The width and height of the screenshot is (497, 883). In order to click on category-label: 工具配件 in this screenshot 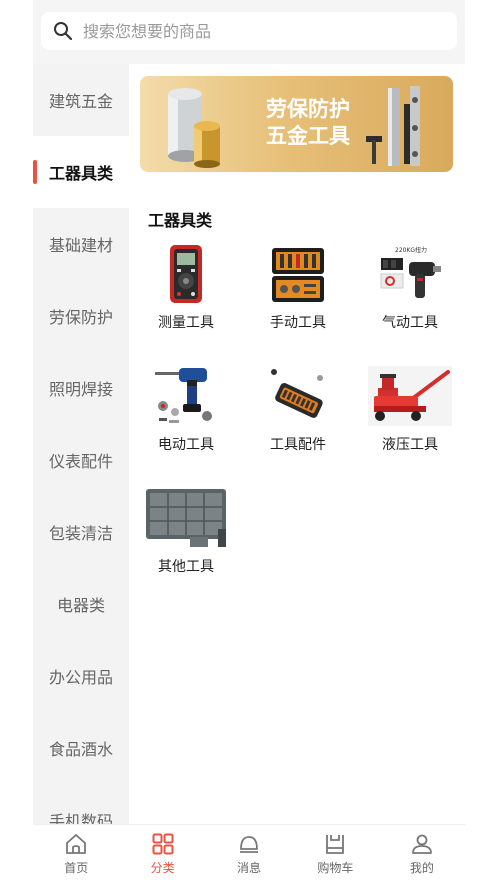, I will do `click(298, 445)`.